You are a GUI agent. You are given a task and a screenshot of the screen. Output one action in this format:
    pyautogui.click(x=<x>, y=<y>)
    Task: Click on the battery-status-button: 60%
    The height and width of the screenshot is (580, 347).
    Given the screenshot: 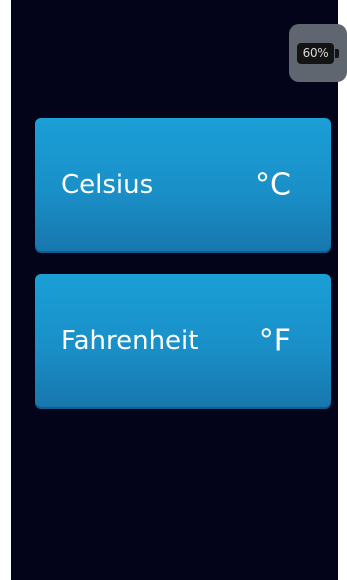 What is the action you would take?
    pyautogui.click(x=318, y=53)
    